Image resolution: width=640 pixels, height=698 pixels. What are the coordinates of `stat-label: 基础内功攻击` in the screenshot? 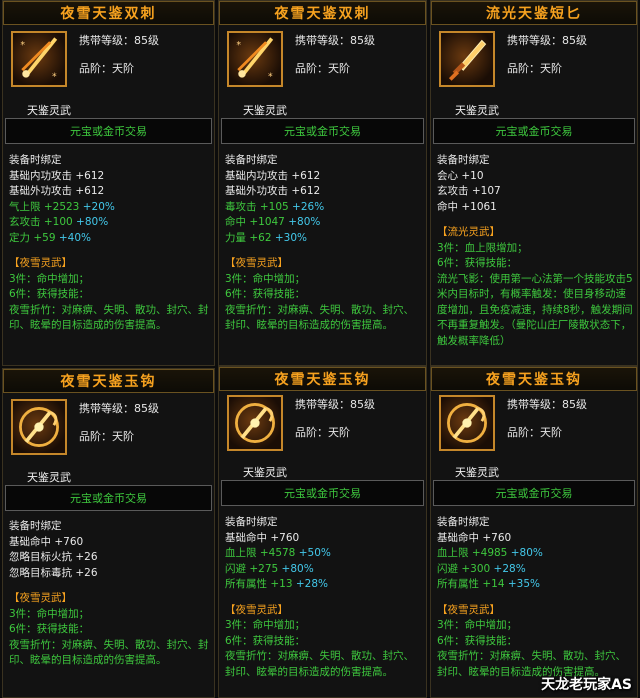 It's located at (40, 175).